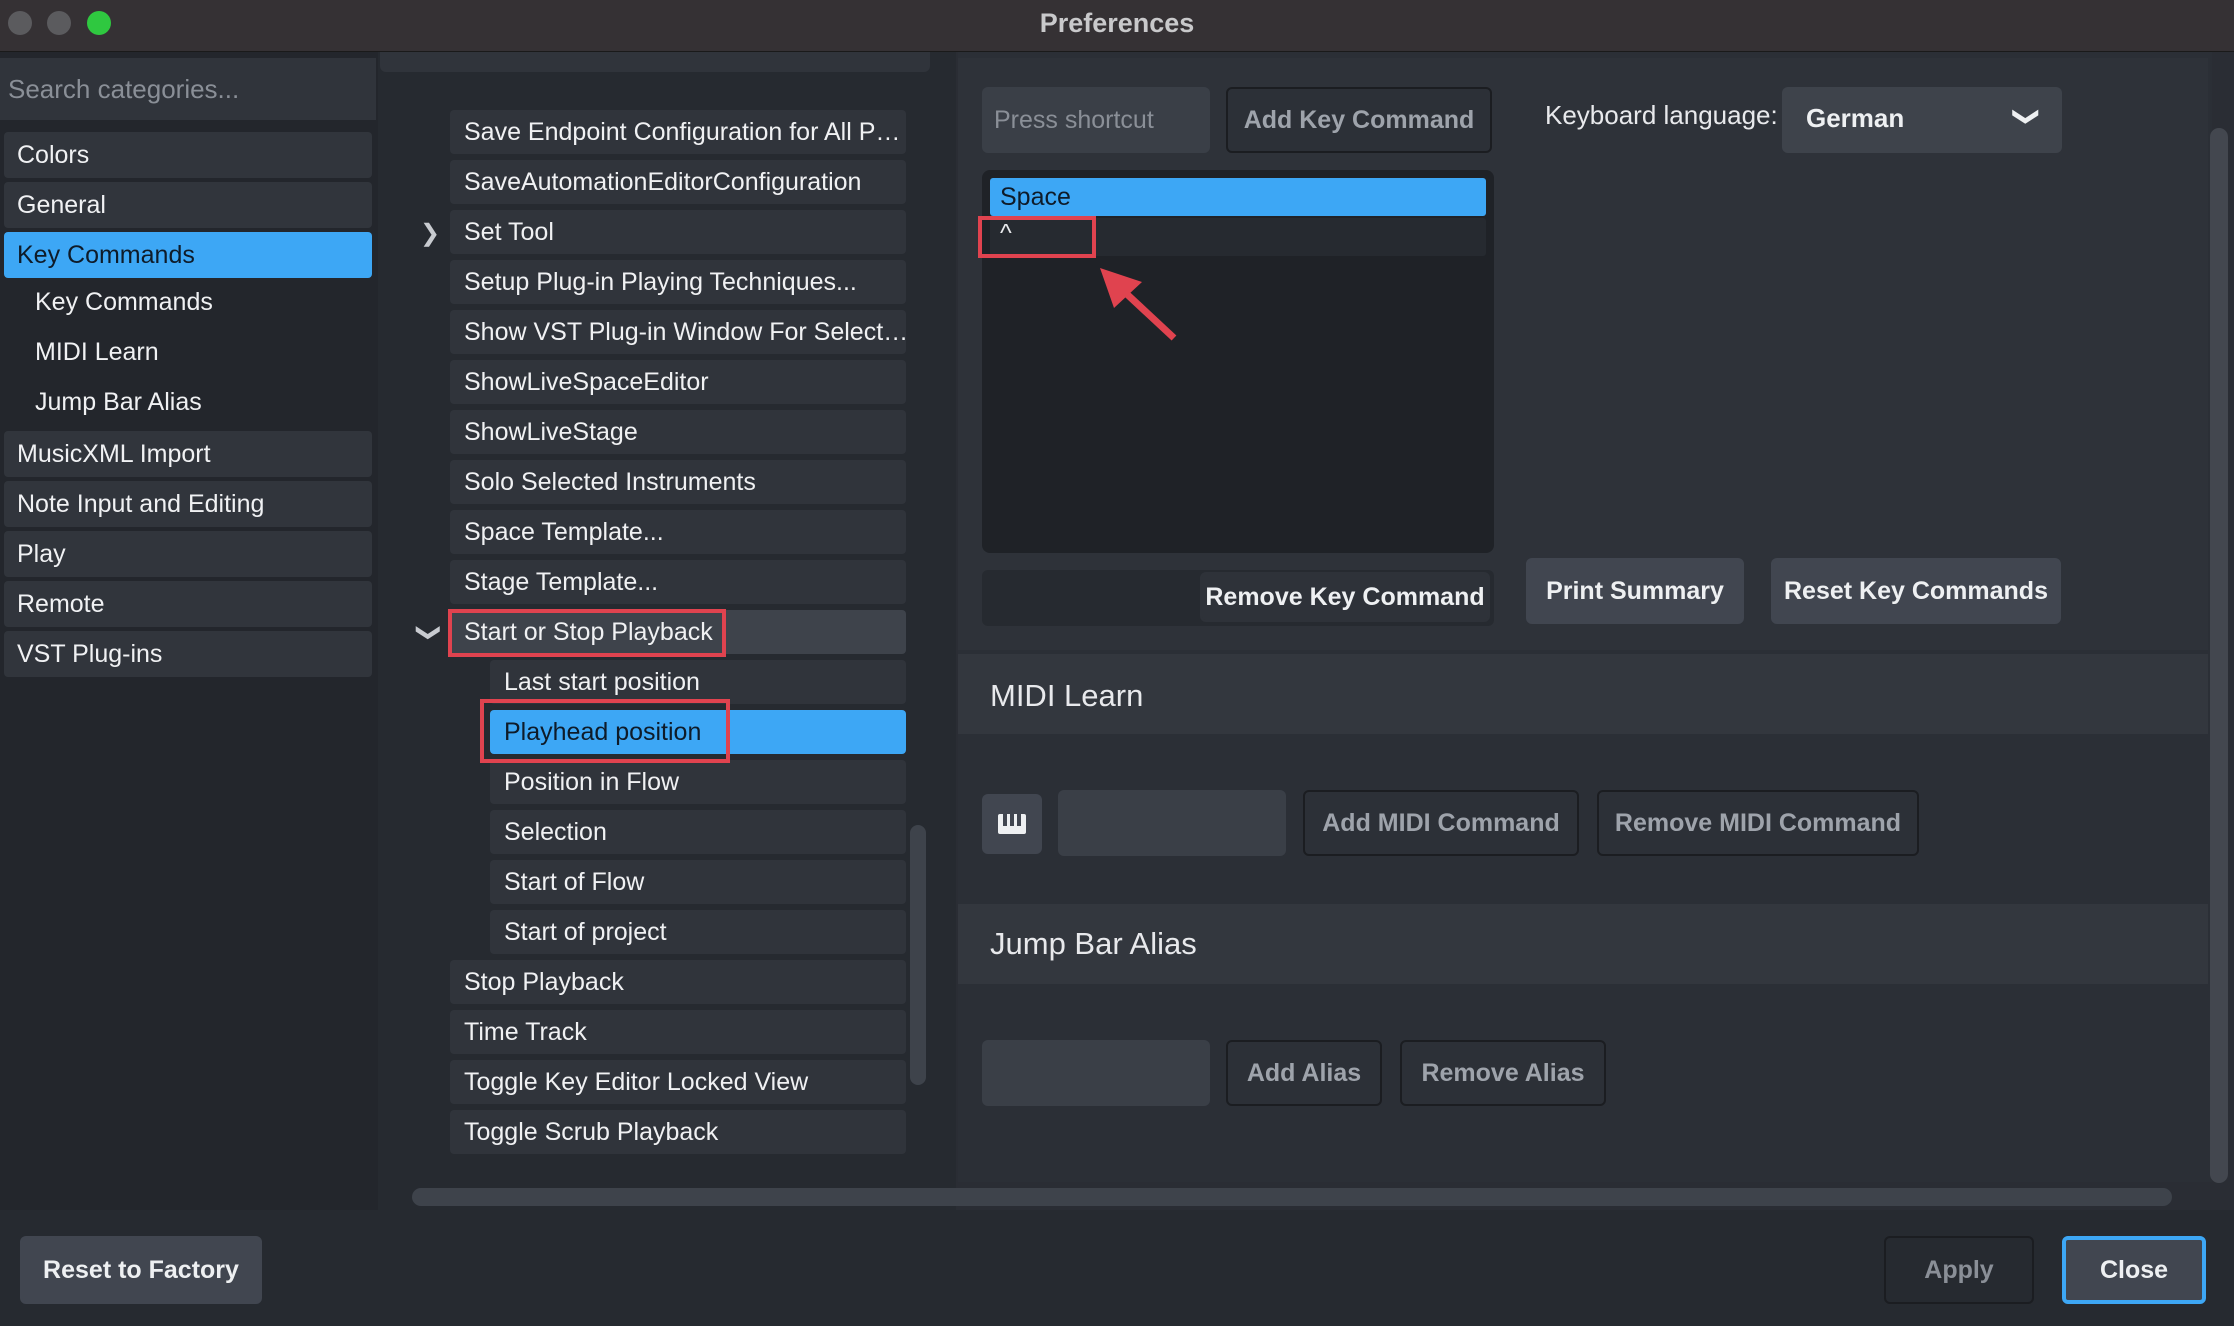  I want to click on command-subitem: Start of project, so click(698, 932).